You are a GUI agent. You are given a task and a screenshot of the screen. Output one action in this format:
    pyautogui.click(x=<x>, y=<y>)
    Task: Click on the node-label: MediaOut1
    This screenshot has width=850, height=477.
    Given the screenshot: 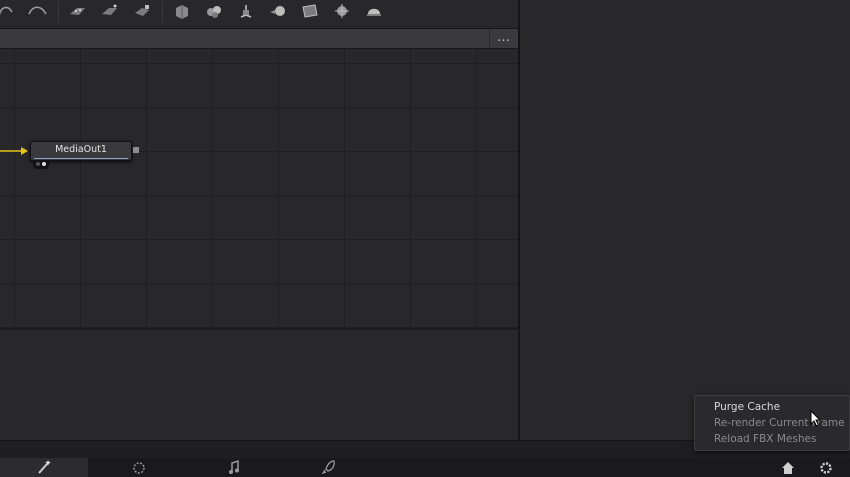 What is the action you would take?
    pyautogui.click(x=81, y=149)
    